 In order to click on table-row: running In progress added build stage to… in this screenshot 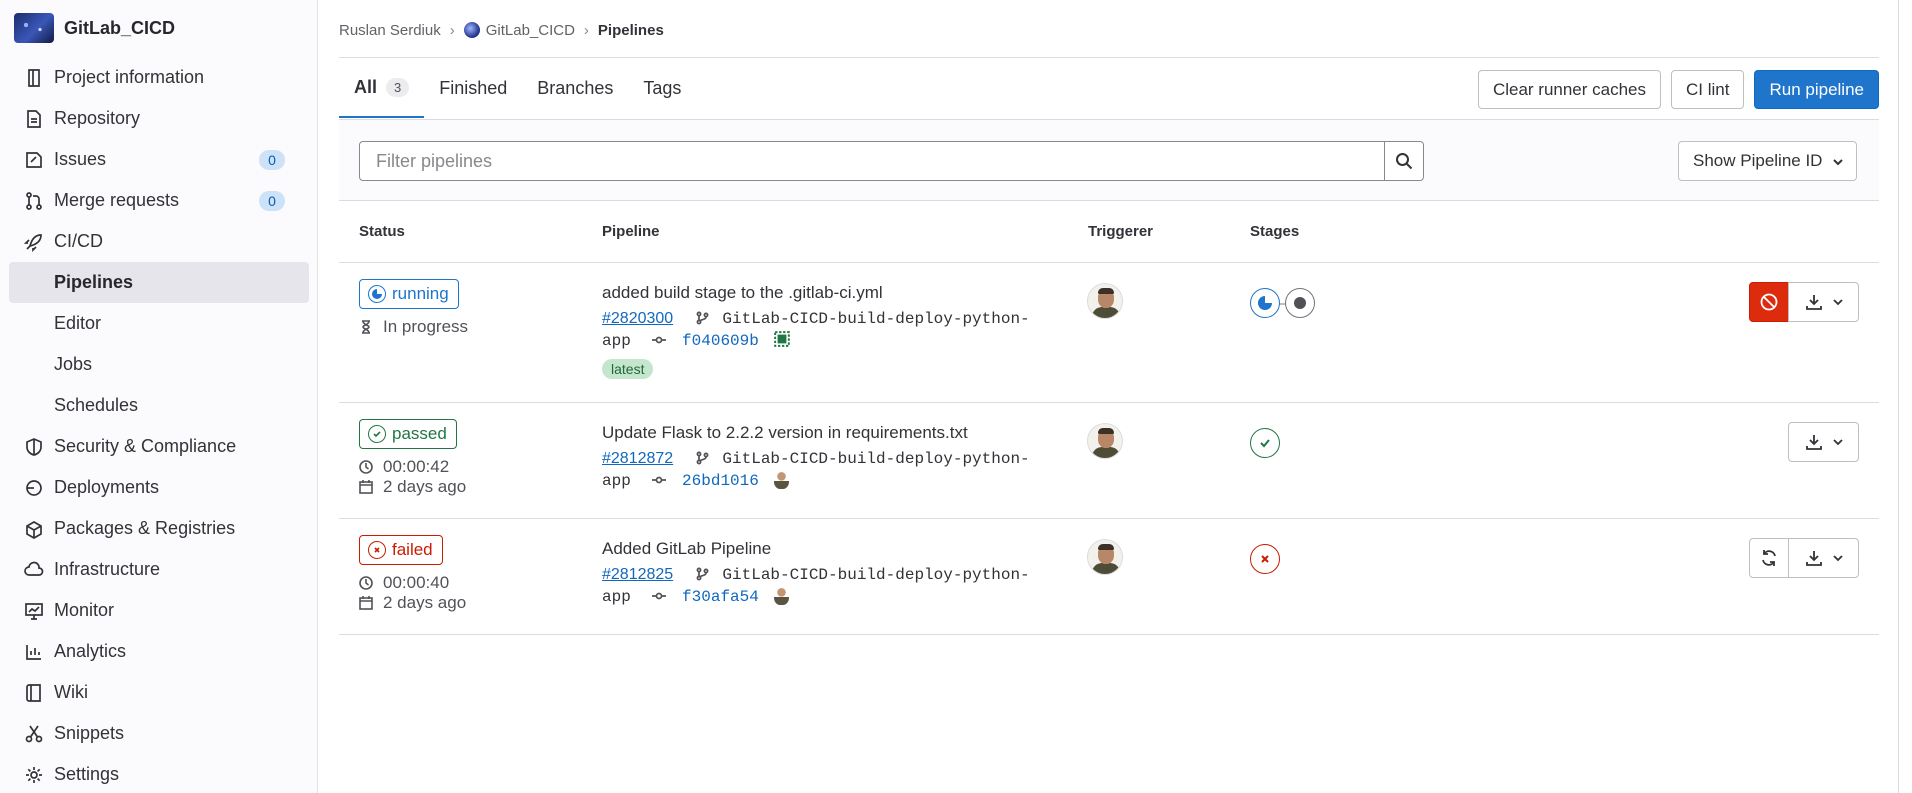, I will do `click(1109, 333)`.